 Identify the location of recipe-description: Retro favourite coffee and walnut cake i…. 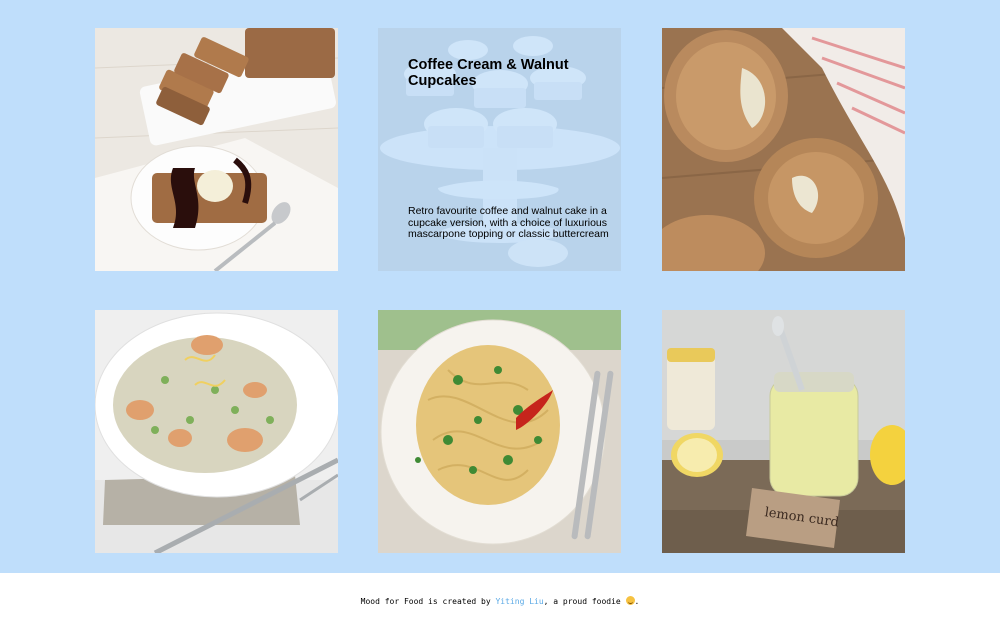
(508, 222).